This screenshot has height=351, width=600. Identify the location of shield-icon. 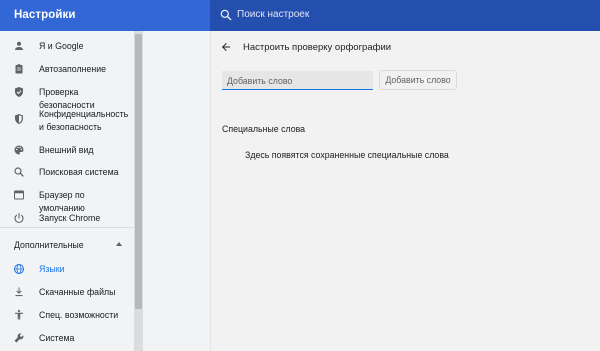
(19, 119).